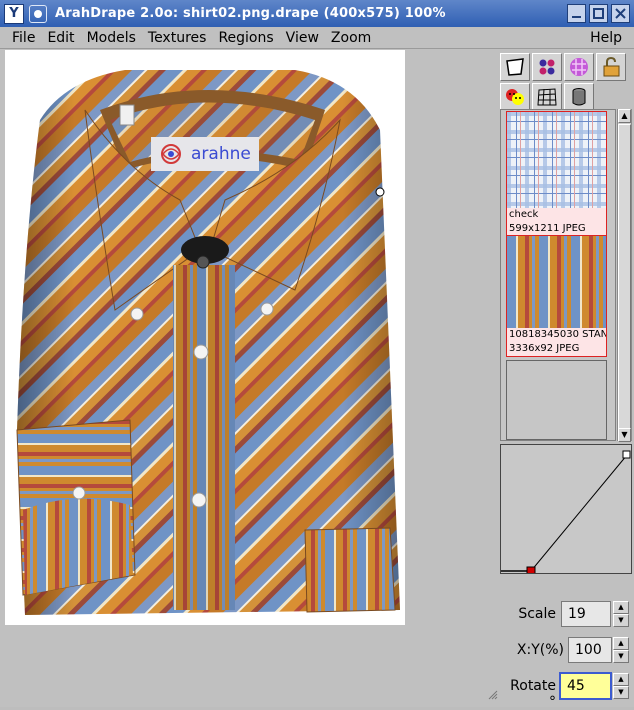  What do you see at coordinates (576, 13) in the screenshot?
I see `minimize-button` at bounding box center [576, 13].